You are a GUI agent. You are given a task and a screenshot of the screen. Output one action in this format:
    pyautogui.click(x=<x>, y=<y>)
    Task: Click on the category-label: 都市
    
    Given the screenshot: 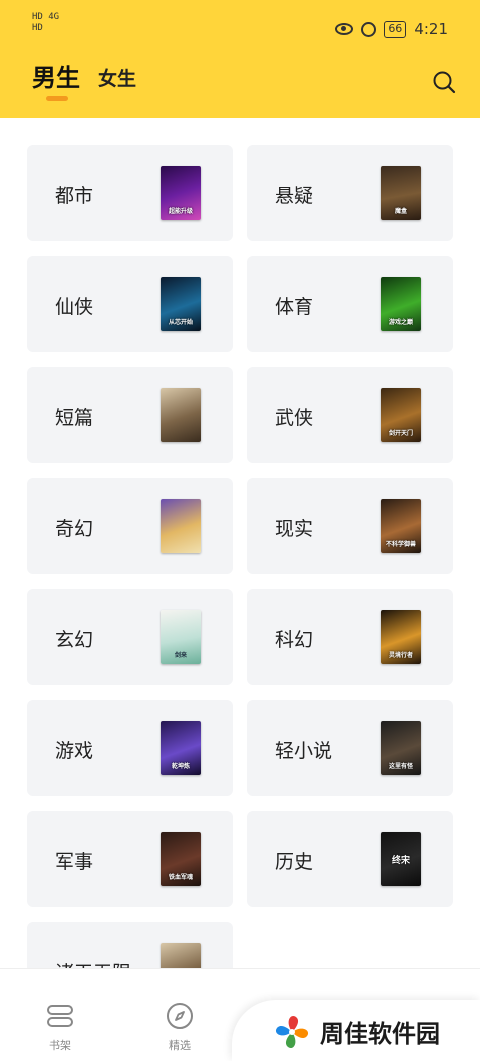 What is the action you would take?
    pyautogui.click(x=74, y=196)
    